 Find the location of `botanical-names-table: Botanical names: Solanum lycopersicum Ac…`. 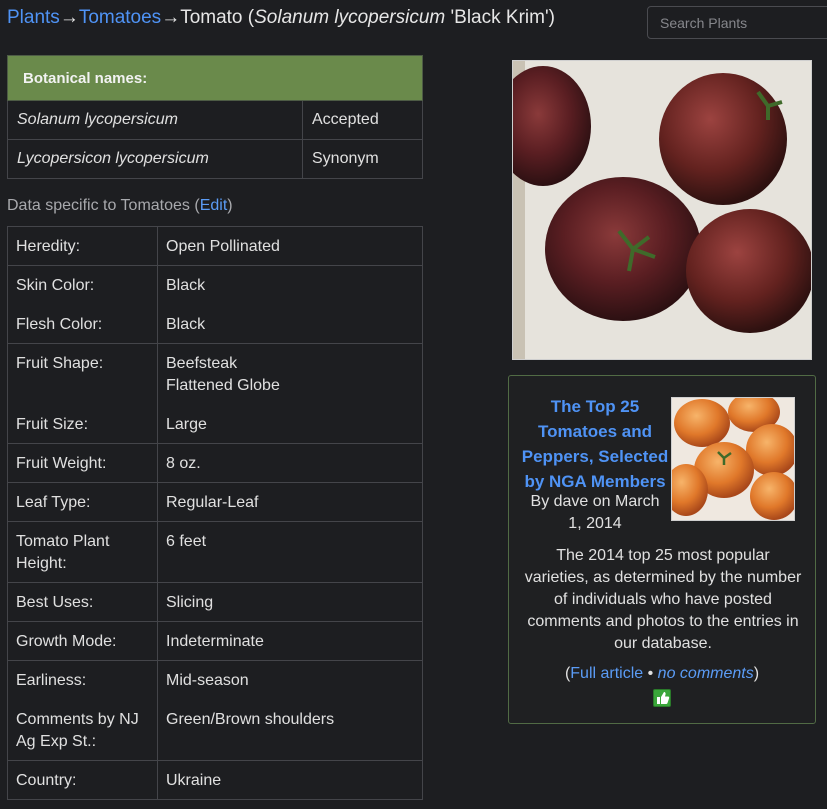

botanical-names-table: Botanical names: Solanum lycopersicum Ac… is located at coordinates (215, 117).